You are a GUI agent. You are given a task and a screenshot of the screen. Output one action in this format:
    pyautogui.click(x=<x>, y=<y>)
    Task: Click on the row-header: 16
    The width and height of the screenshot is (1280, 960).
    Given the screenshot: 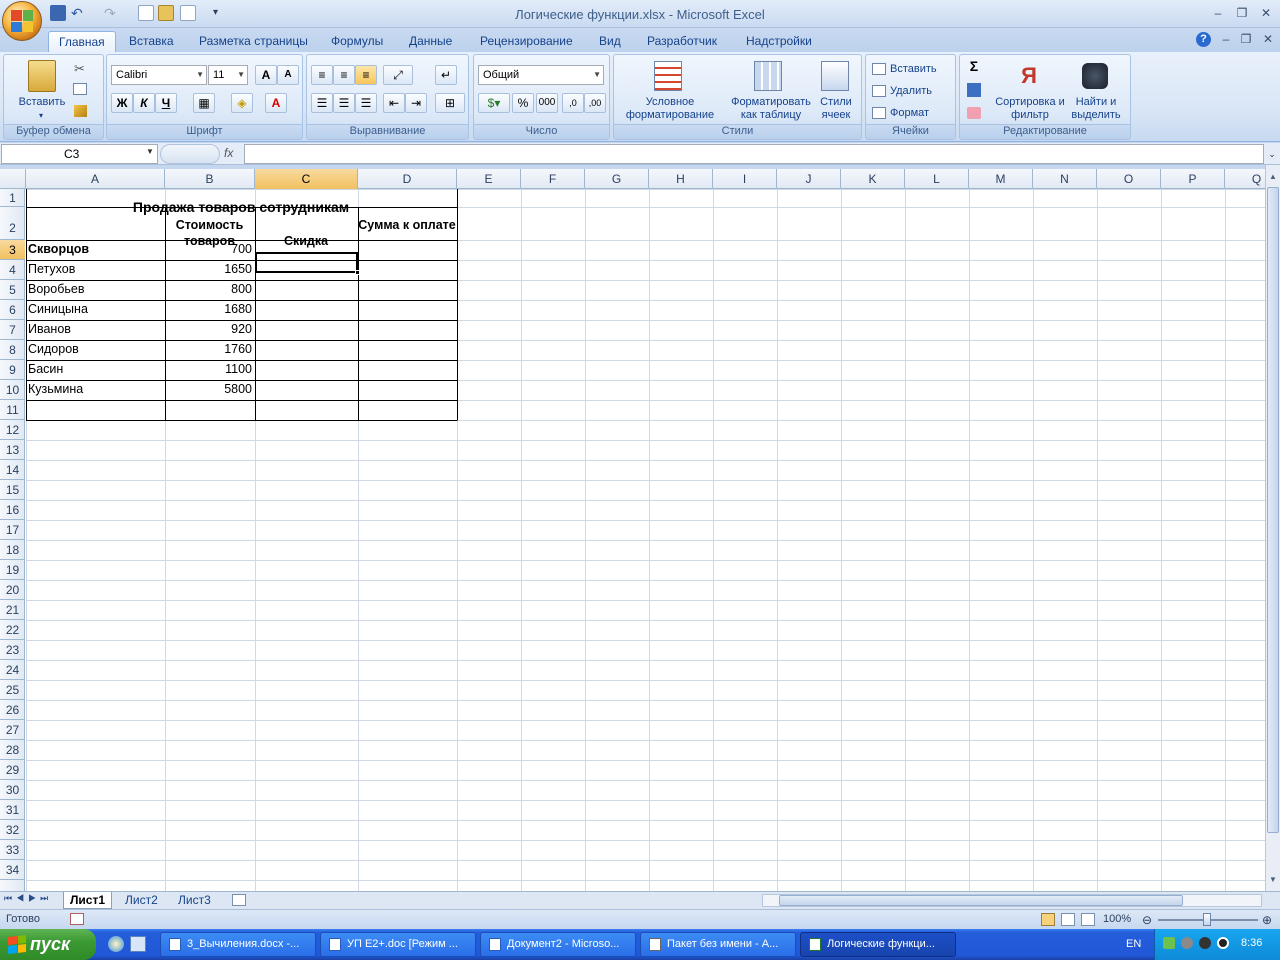 What is the action you would take?
    pyautogui.click(x=12, y=510)
    